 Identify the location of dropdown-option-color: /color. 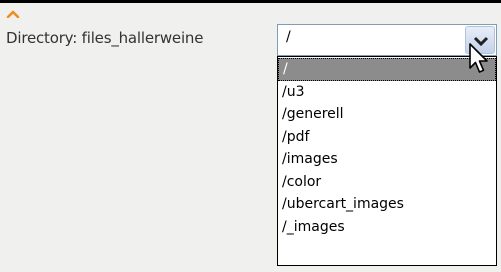
(387, 182).